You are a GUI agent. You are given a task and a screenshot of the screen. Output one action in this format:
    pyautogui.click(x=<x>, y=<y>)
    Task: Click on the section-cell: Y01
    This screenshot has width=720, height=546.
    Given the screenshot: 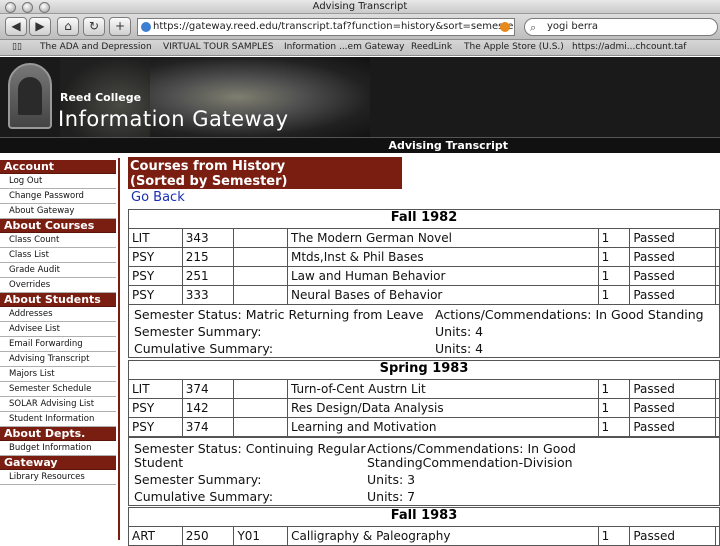 What is the action you would take?
    pyautogui.click(x=261, y=536)
    